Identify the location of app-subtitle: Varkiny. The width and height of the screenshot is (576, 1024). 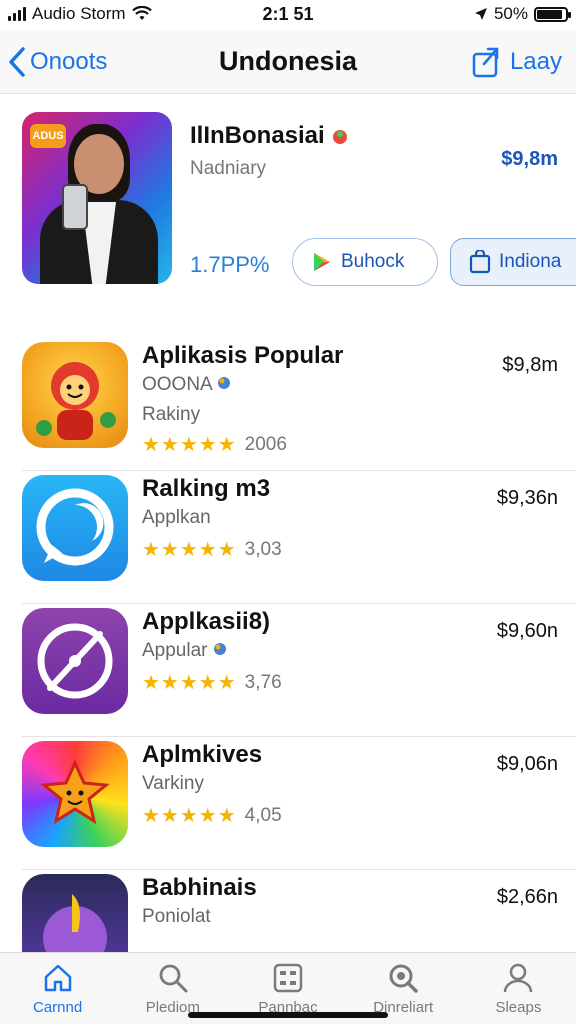
(173, 783).